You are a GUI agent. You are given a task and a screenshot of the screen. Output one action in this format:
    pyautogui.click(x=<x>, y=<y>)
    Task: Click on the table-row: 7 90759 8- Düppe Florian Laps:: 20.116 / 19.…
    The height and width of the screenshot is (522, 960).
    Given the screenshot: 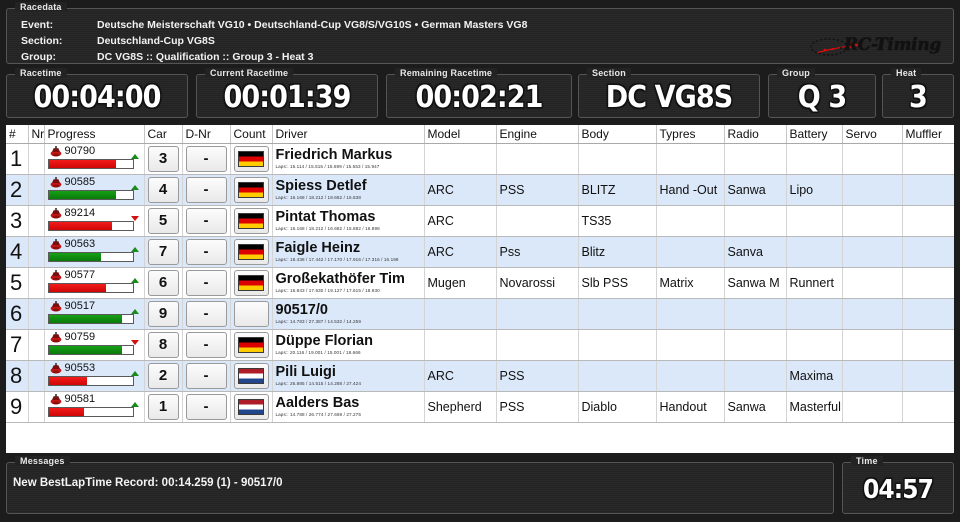 What is the action you would take?
    pyautogui.click(x=480, y=345)
    